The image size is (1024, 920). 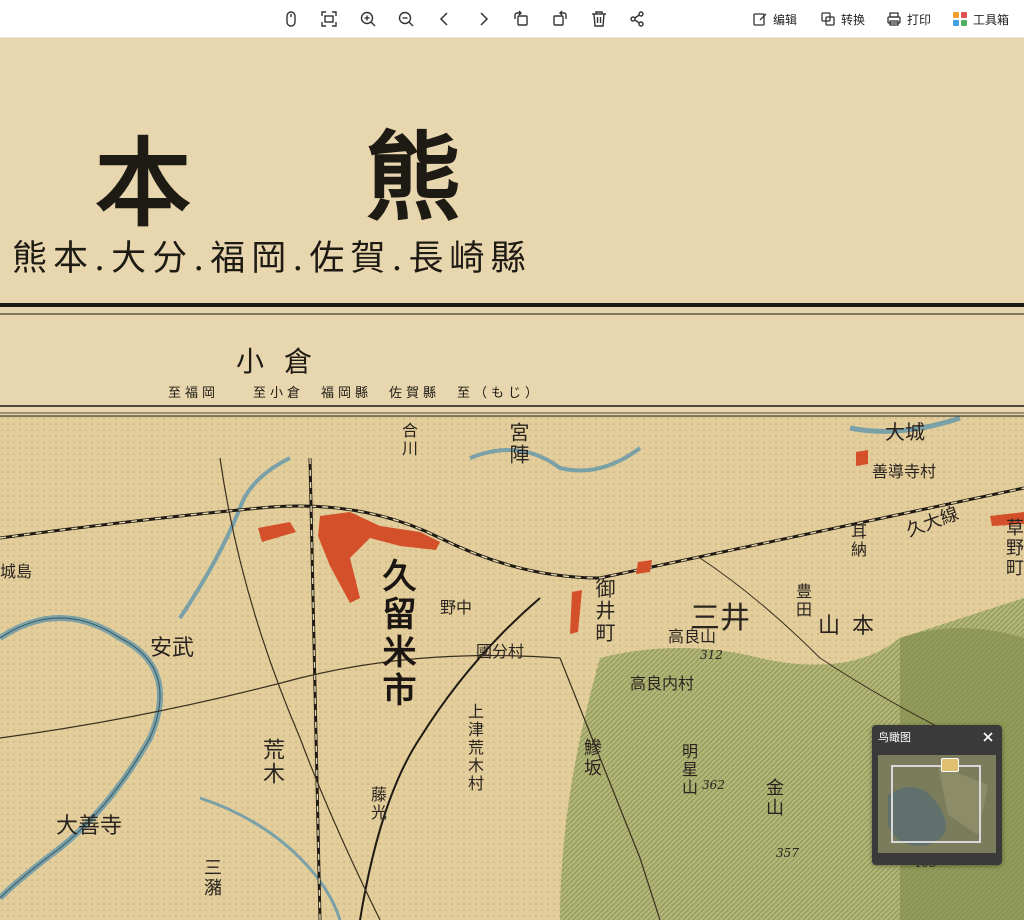 I want to click on toolbox-button: 工具箱, so click(x=980, y=19).